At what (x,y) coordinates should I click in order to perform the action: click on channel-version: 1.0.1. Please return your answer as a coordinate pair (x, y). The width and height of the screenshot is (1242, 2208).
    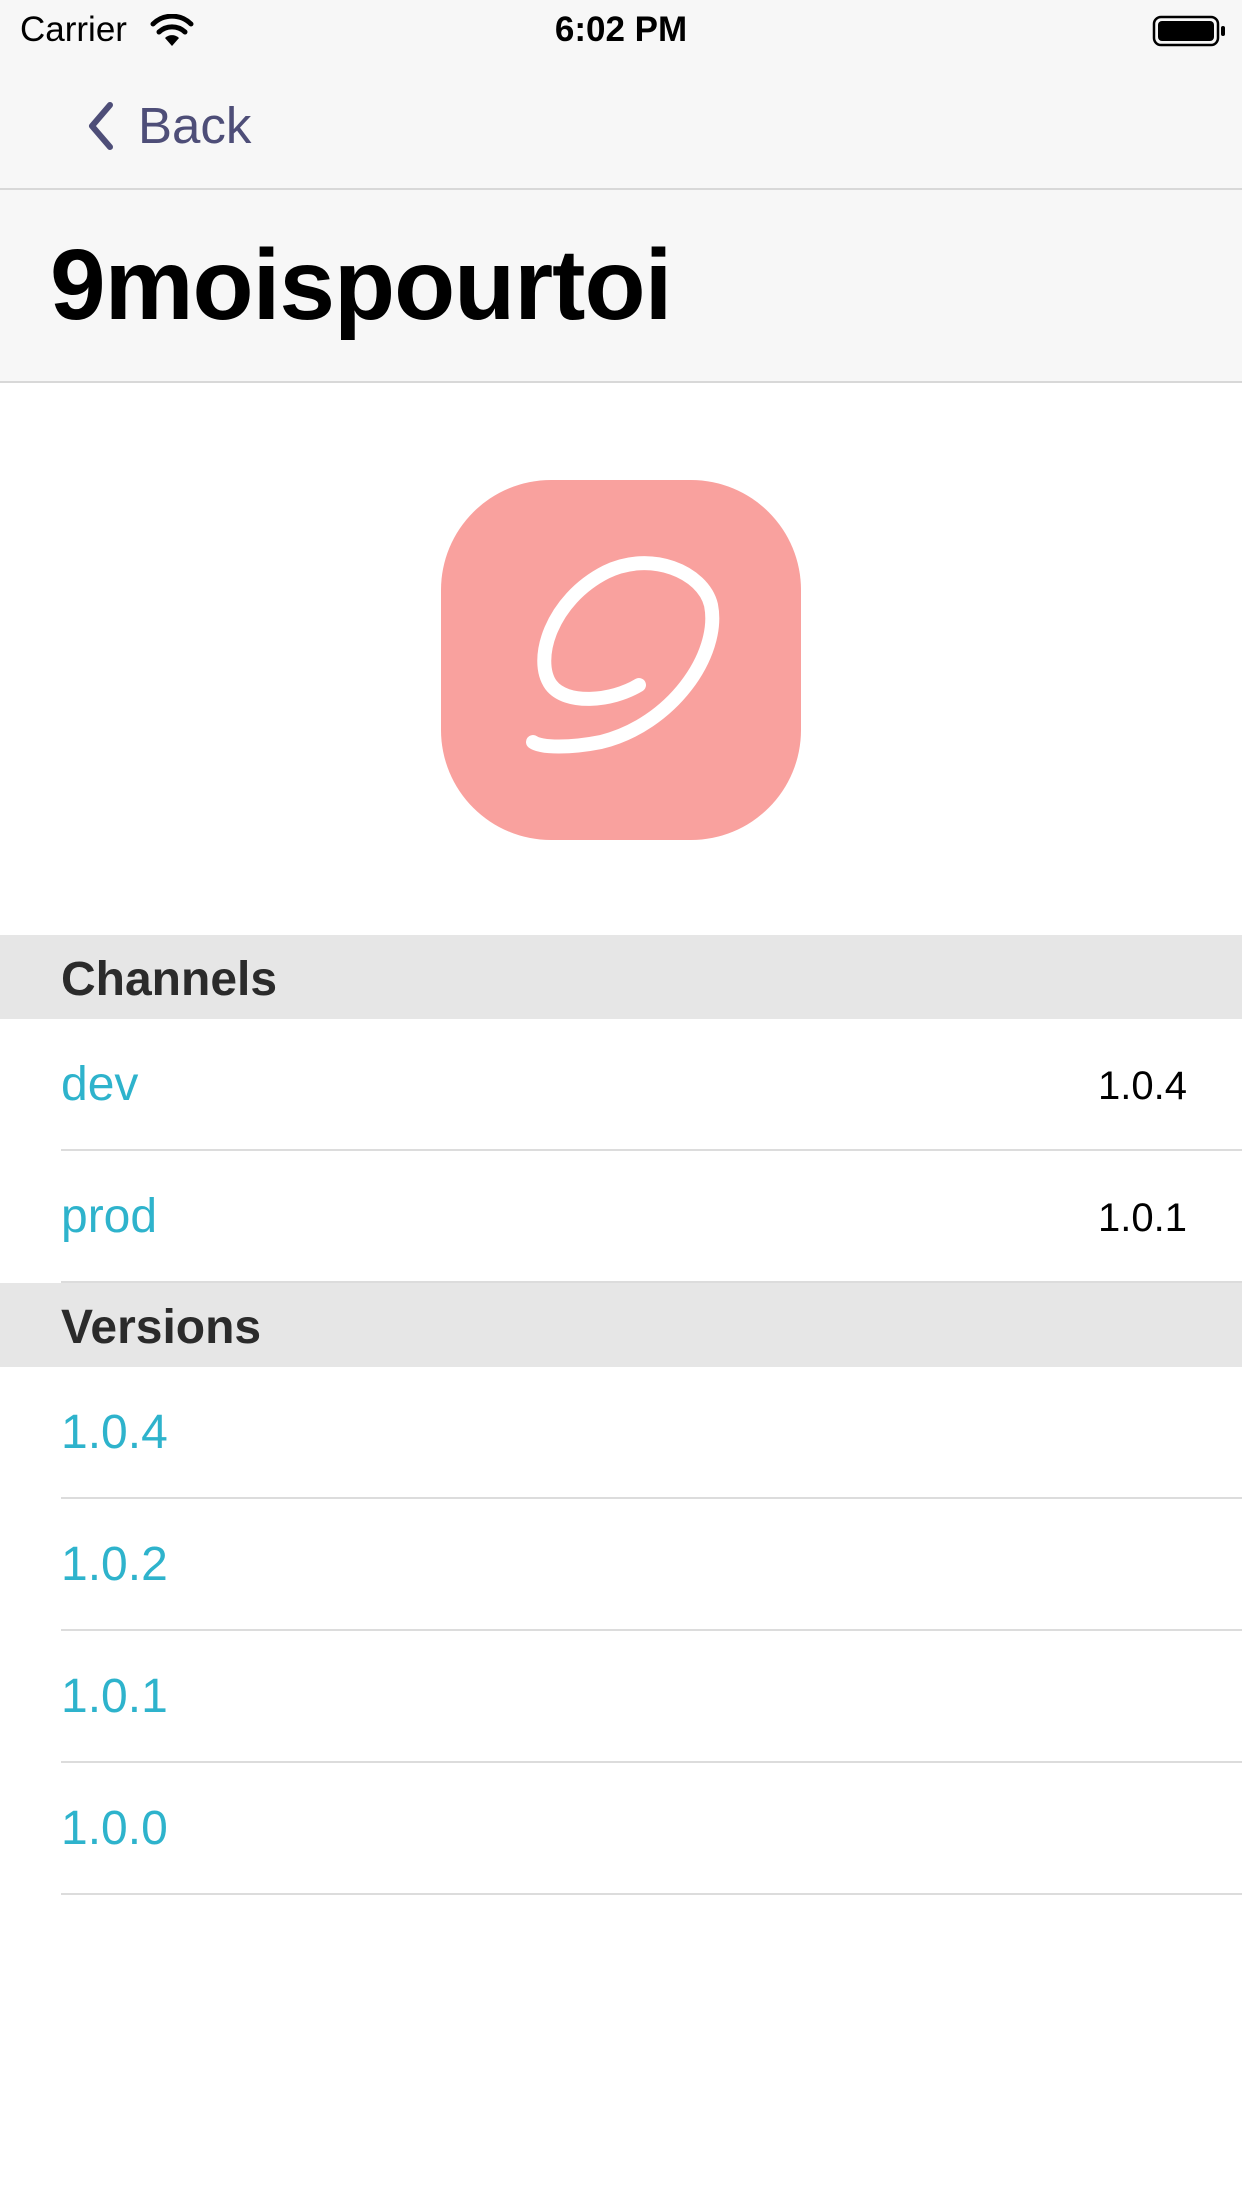
    Looking at the image, I should click on (1142, 1218).